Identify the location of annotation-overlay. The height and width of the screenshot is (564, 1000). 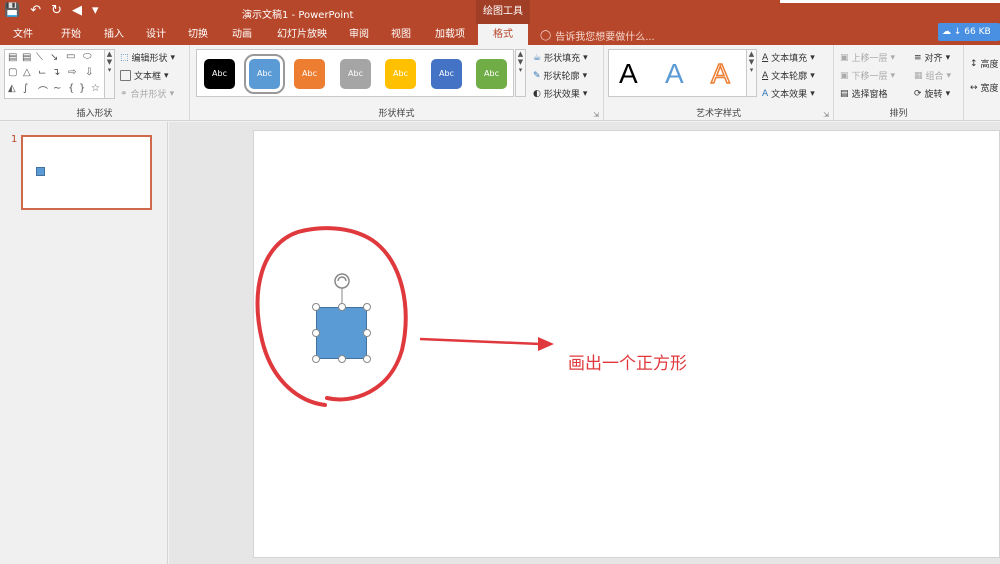
(404, 316).